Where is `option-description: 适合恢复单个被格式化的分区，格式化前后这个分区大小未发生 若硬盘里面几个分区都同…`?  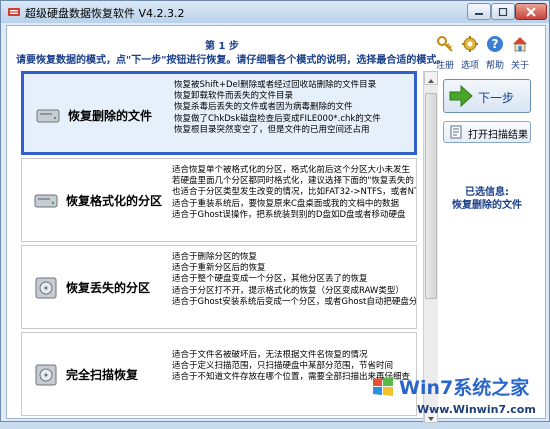 option-description: 适合恢复单个被格式化的分区，格式化前后这个分区大小未发生 若硬盘里面几个分区都同… is located at coordinates (294, 193).